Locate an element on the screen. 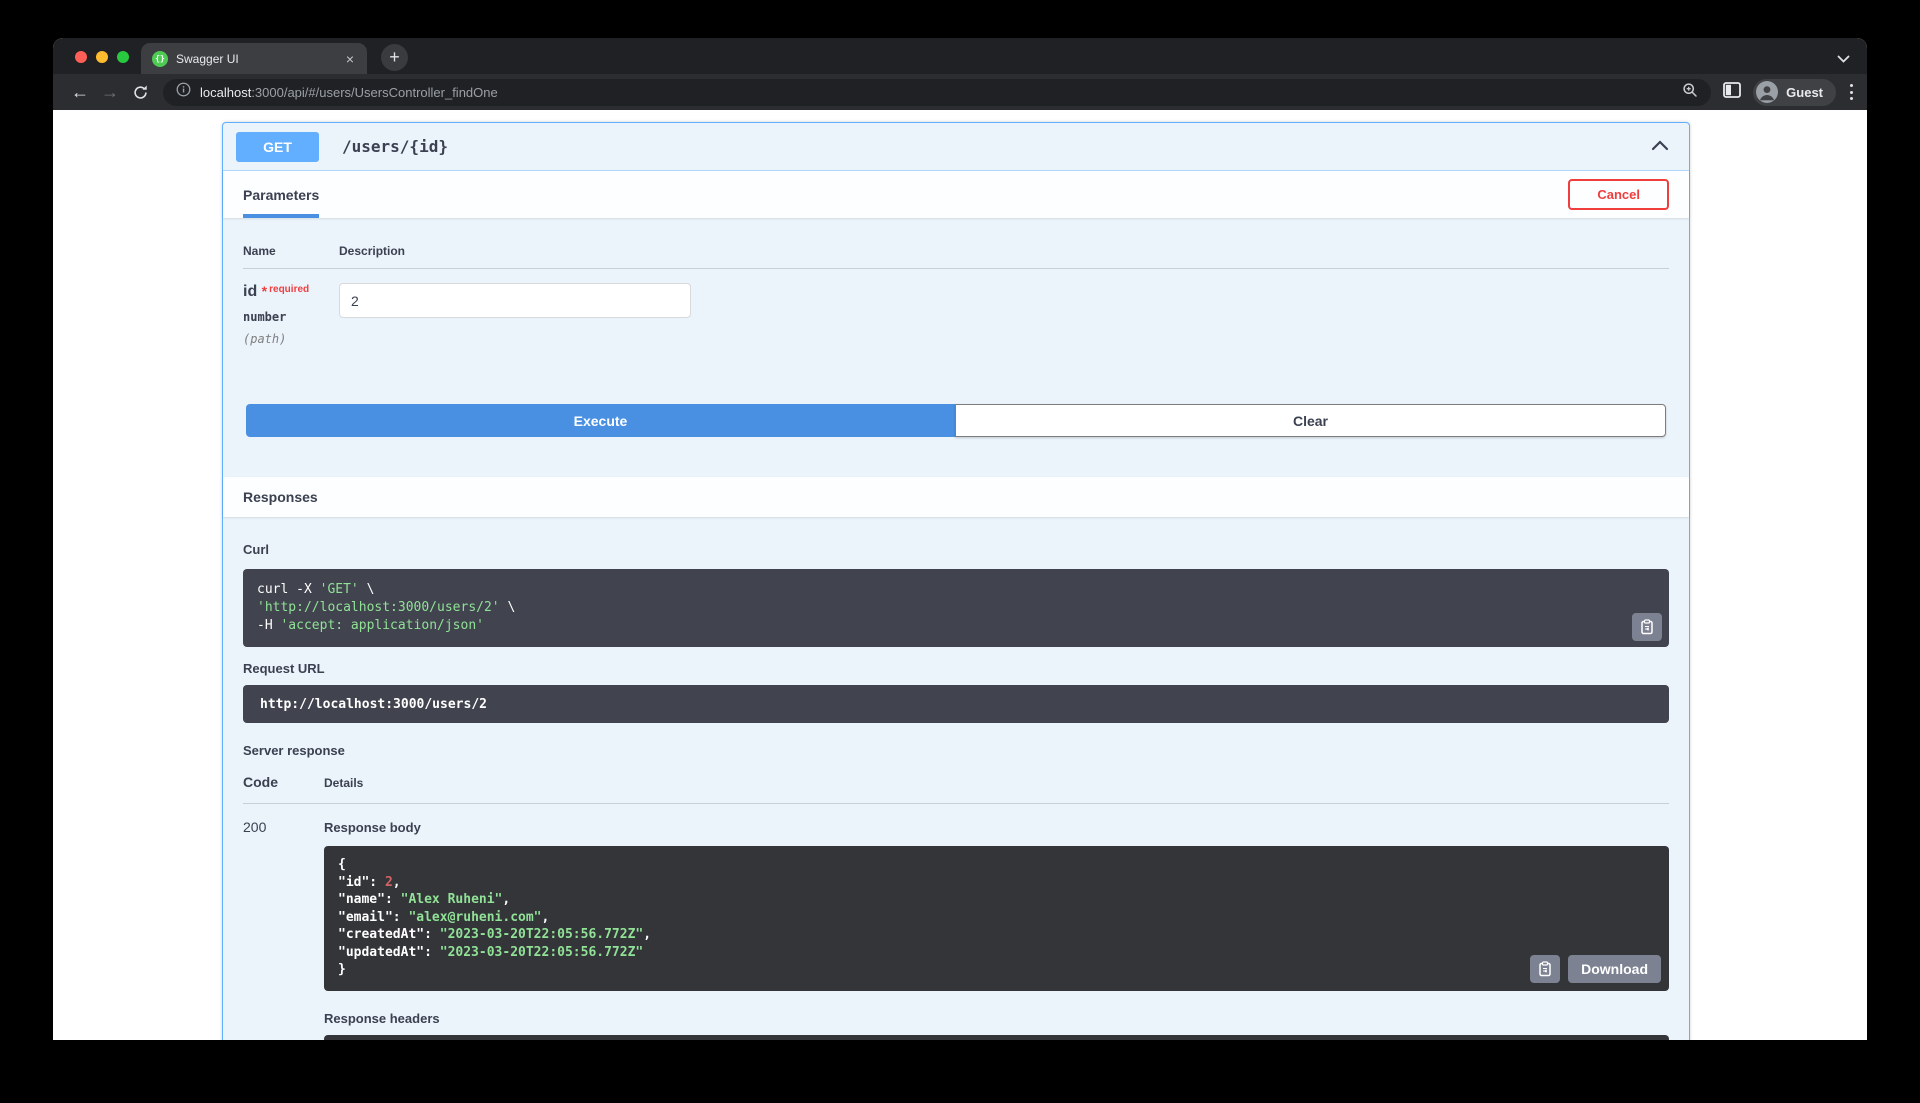 Image resolution: width=1920 pixels, height=1103 pixels. chevron-up-icon is located at coordinates (1660, 147).